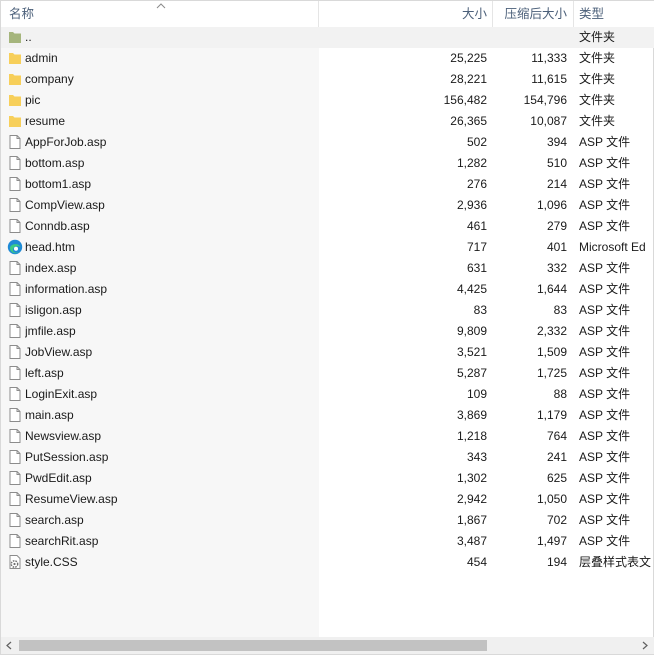 This screenshot has width=654, height=657. Describe the element at coordinates (551, 289) in the screenshot. I see `file-compressed-size: 1,644` at that location.